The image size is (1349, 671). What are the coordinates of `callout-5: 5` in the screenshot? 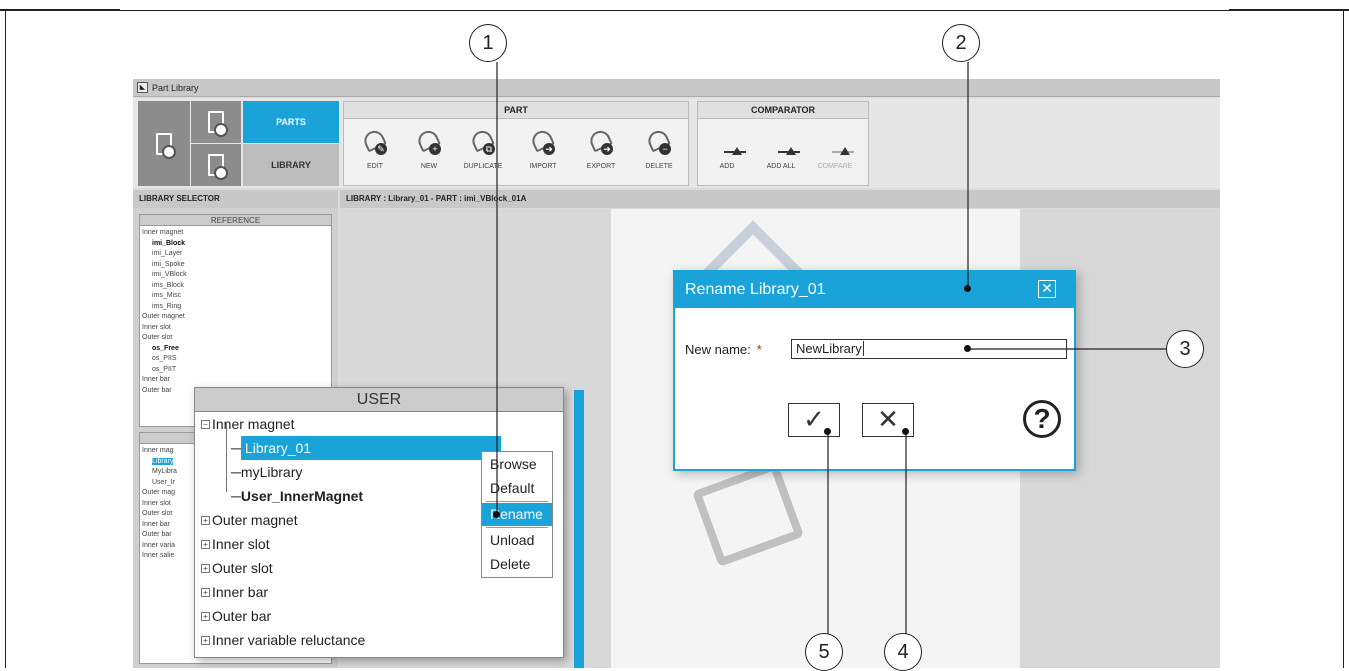 It's located at (824, 652).